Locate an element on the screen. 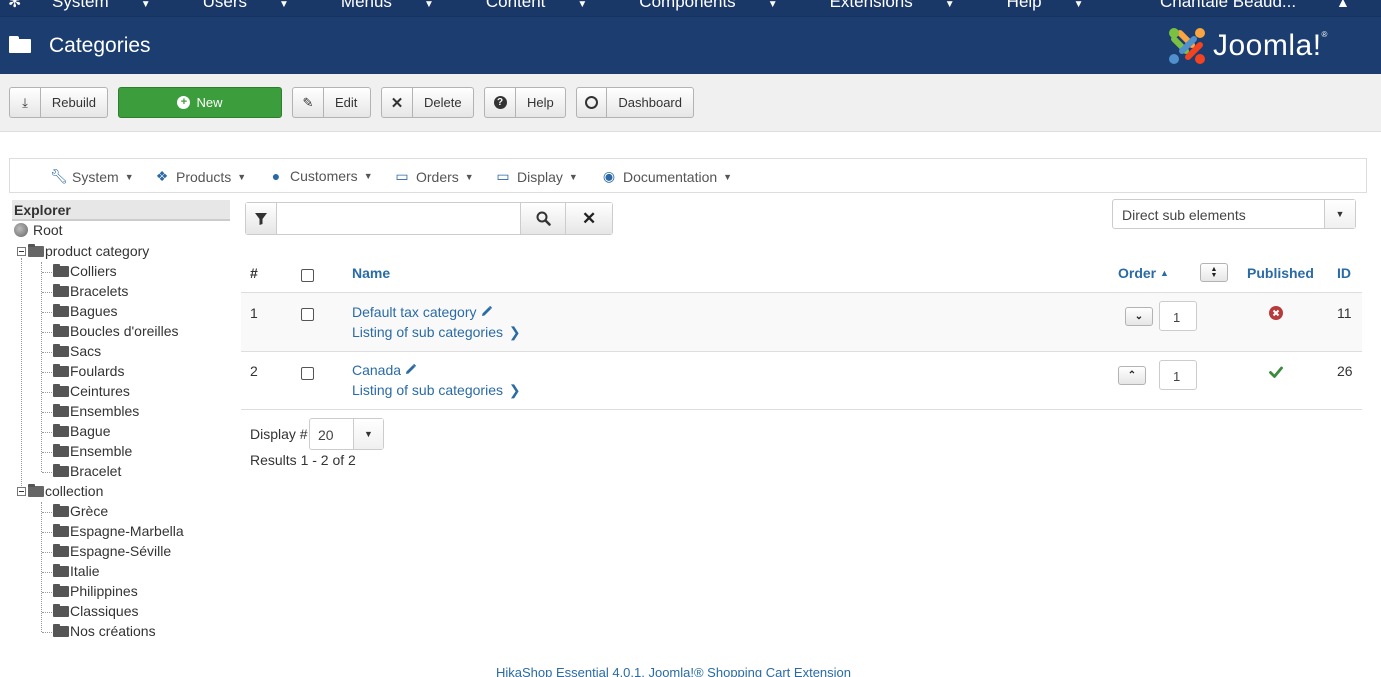 Image resolution: width=1381 pixels, height=677 pixels. menu-extensions: Extensions ▼ is located at coordinates (905, 6).